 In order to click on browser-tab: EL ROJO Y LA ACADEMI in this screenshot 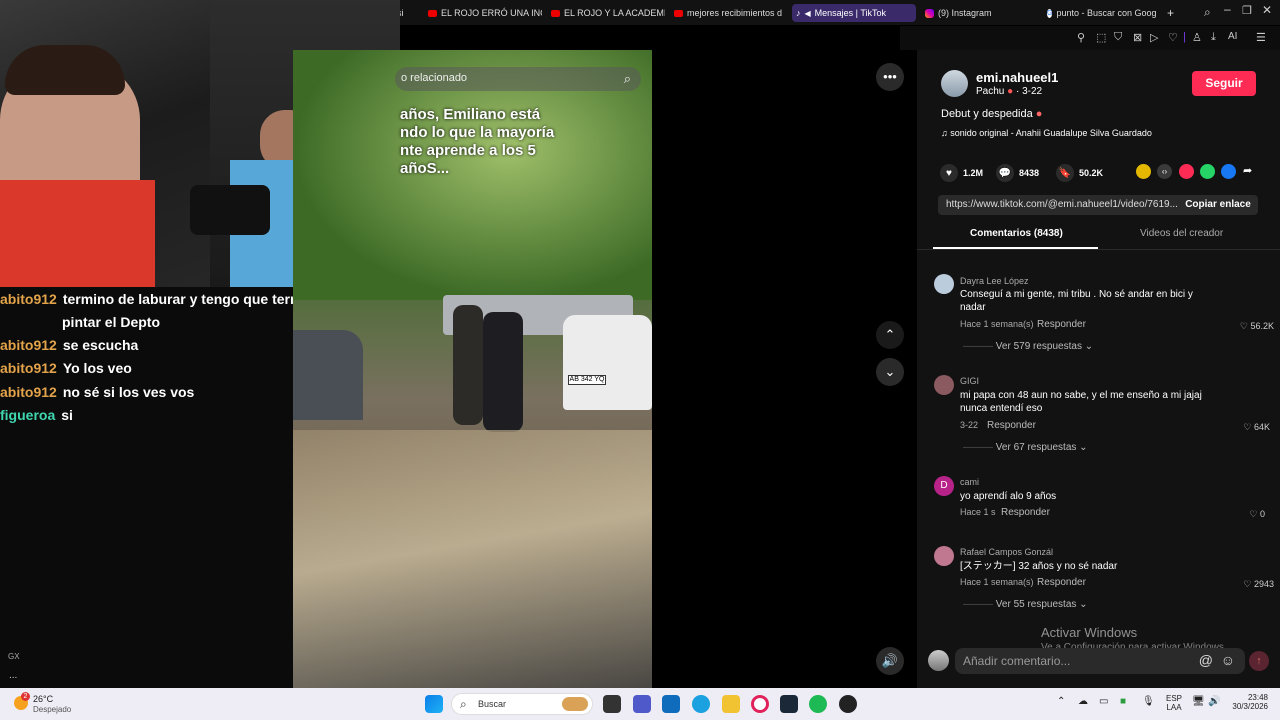, I will do `click(606, 13)`.